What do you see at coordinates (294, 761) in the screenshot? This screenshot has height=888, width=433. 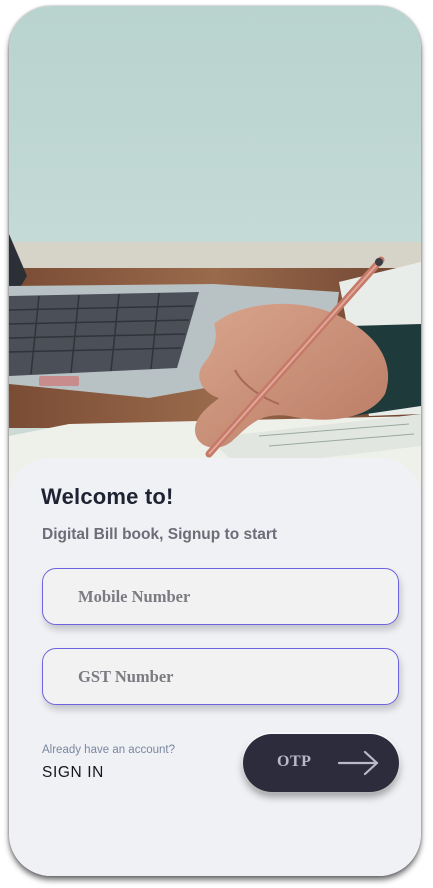 I see `otp-button-label: OTP` at bounding box center [294, 761].